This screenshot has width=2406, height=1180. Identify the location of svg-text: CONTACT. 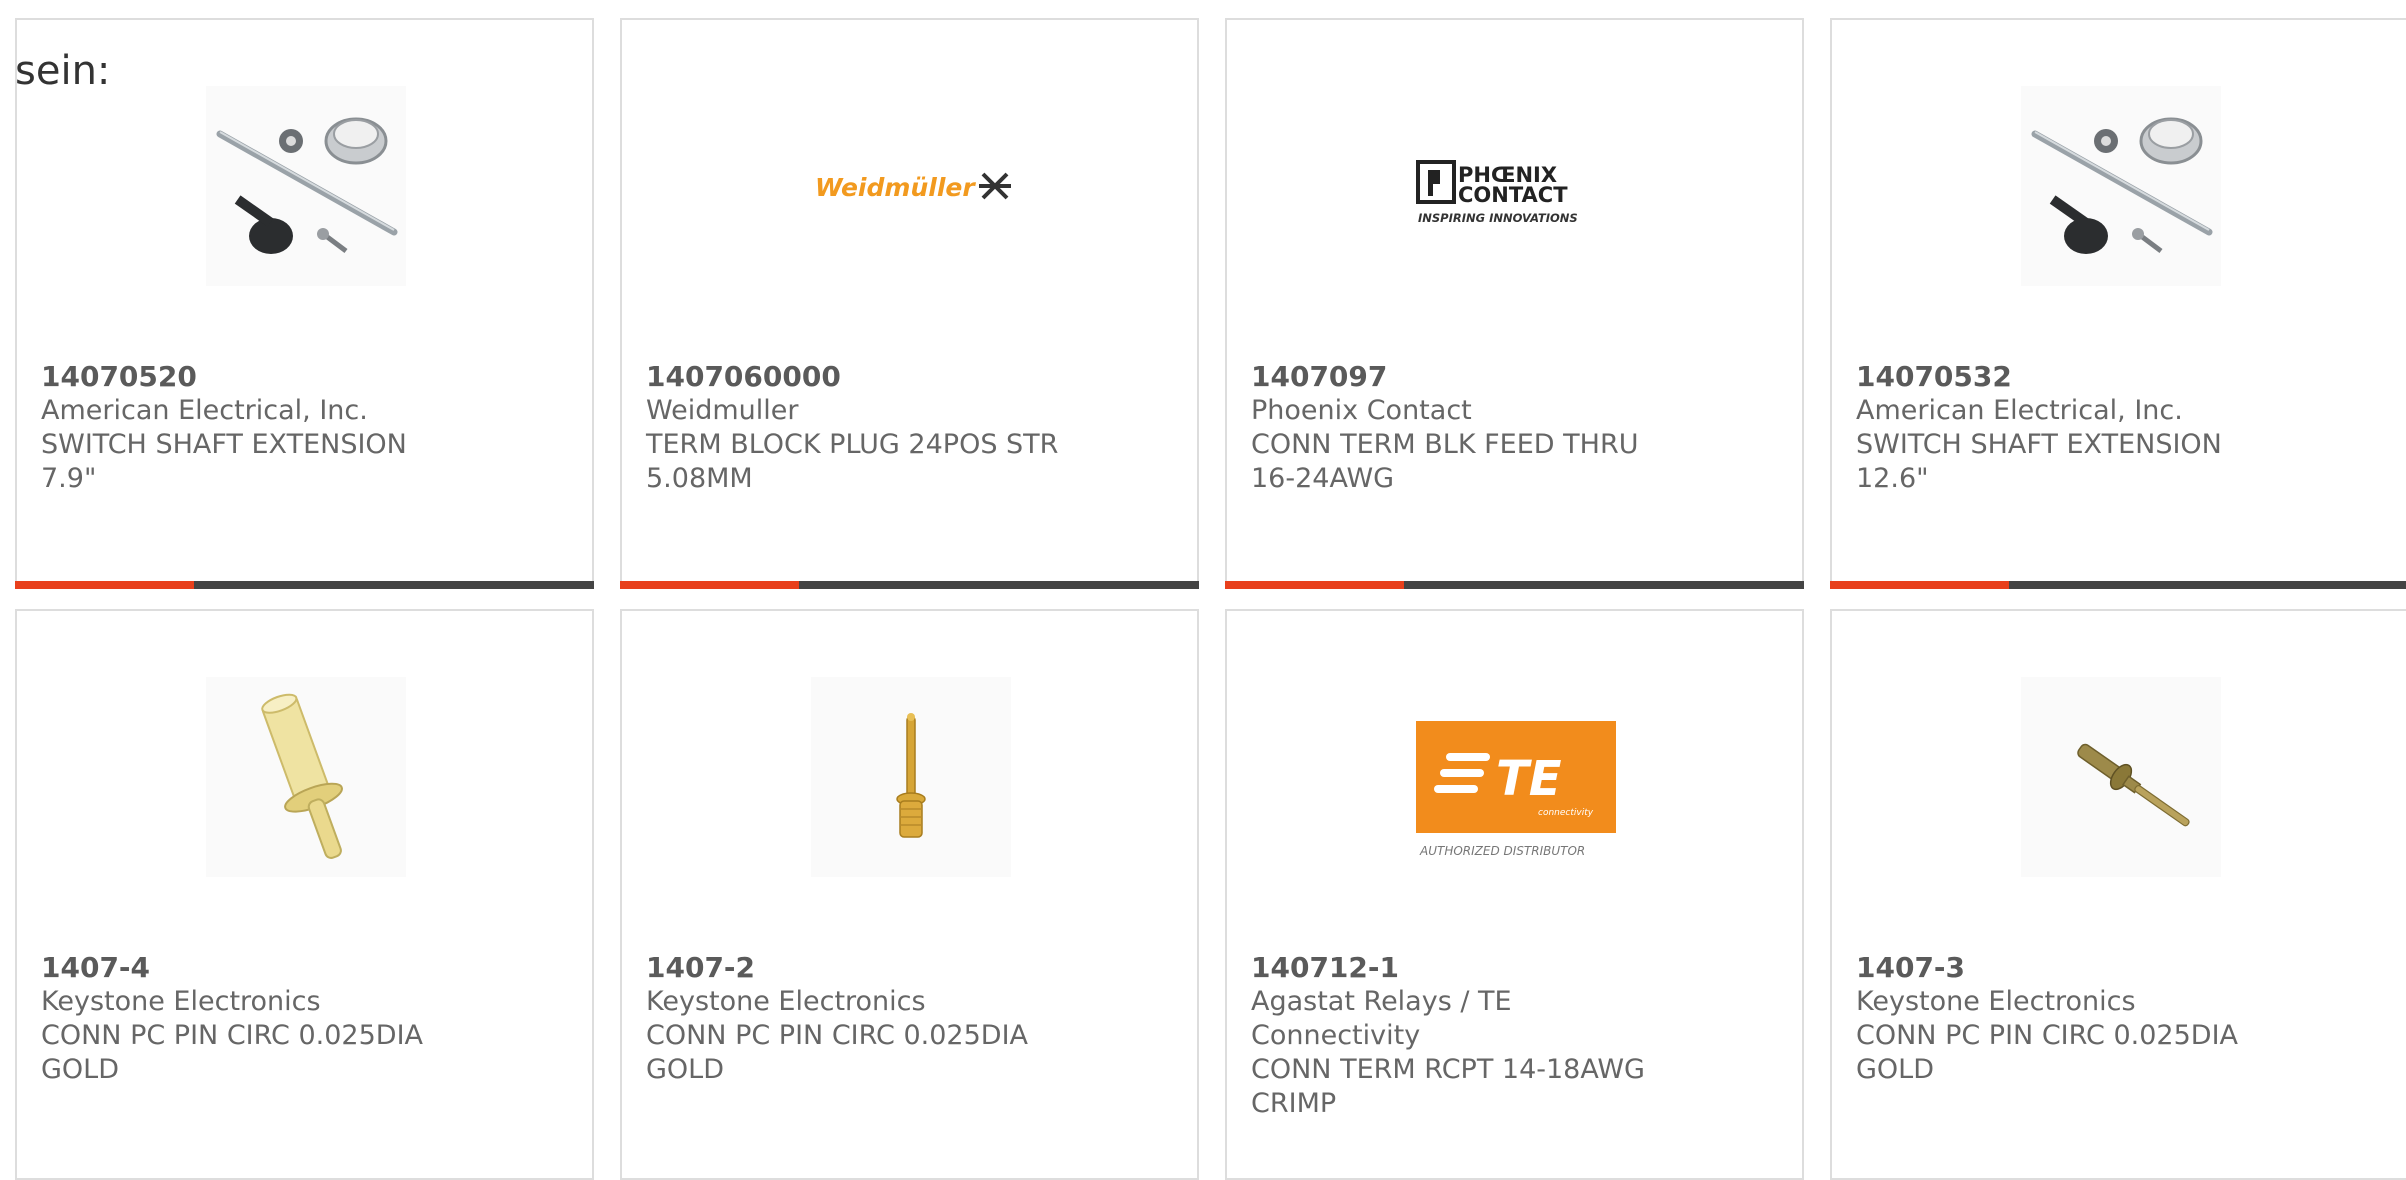
(1513, 195).